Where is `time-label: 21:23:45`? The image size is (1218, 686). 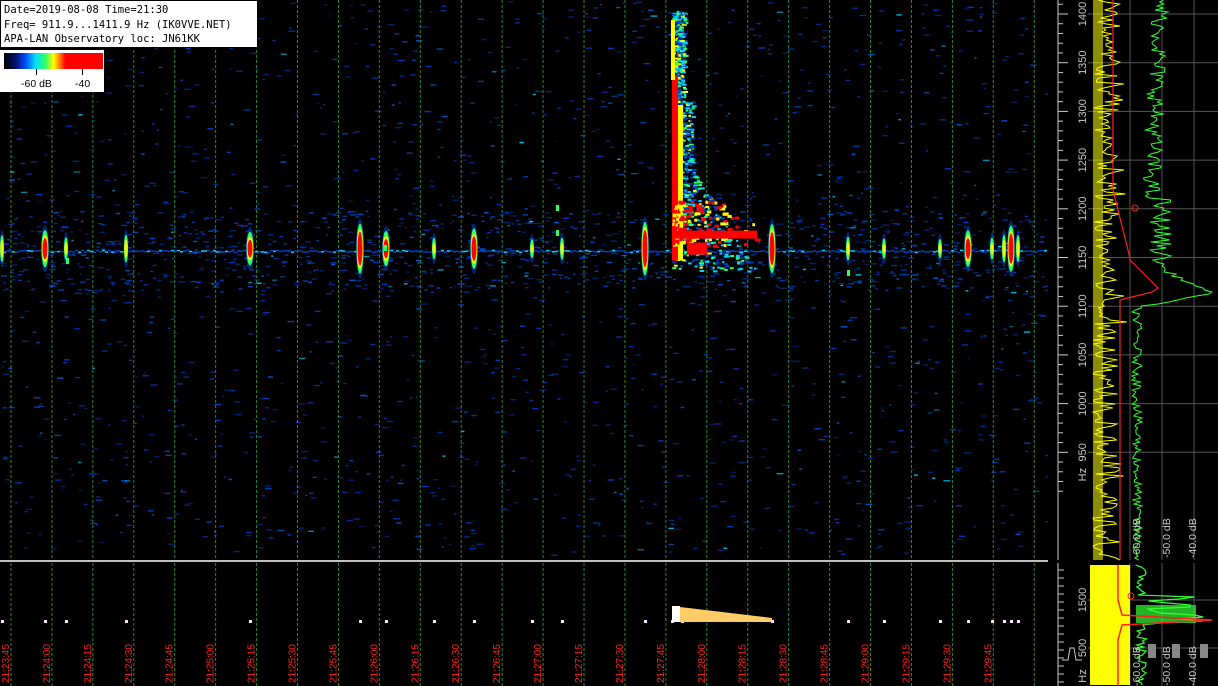 time-label: 21:23:45 is located at coordinates (6, 663).